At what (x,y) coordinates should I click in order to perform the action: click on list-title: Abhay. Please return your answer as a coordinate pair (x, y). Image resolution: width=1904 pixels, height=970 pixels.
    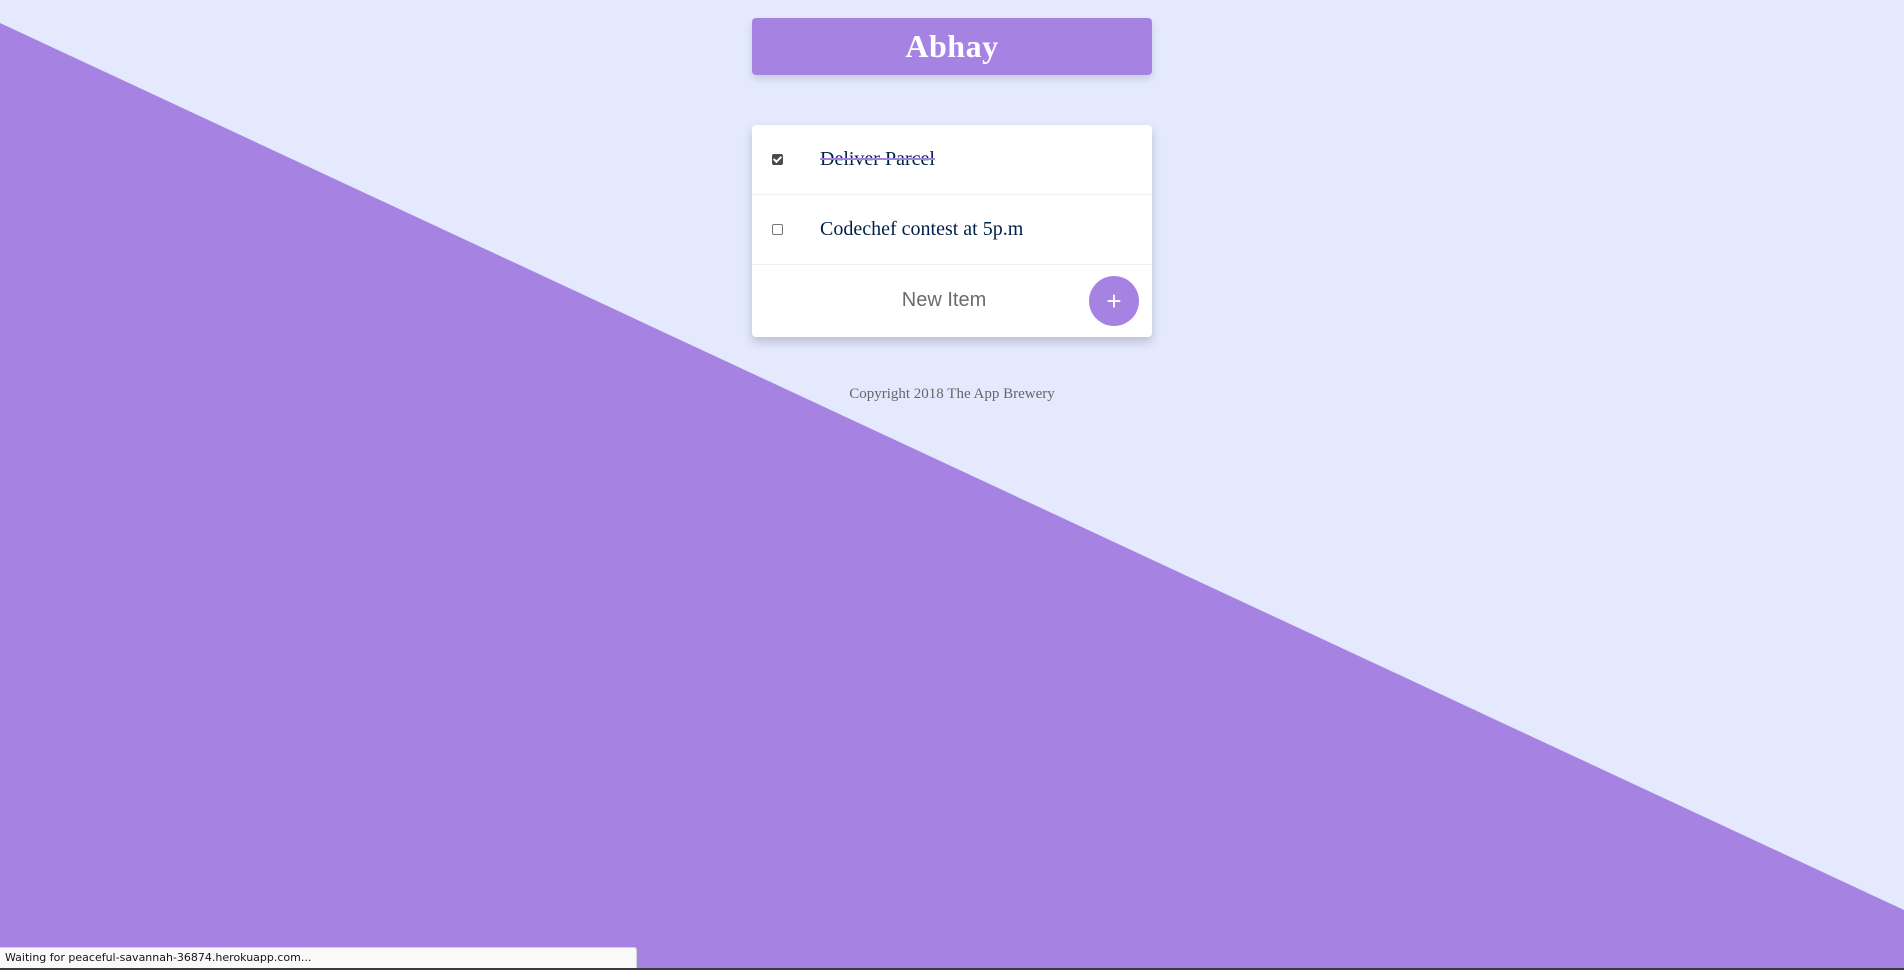
    Looking at the image, I should click on (952, 46).